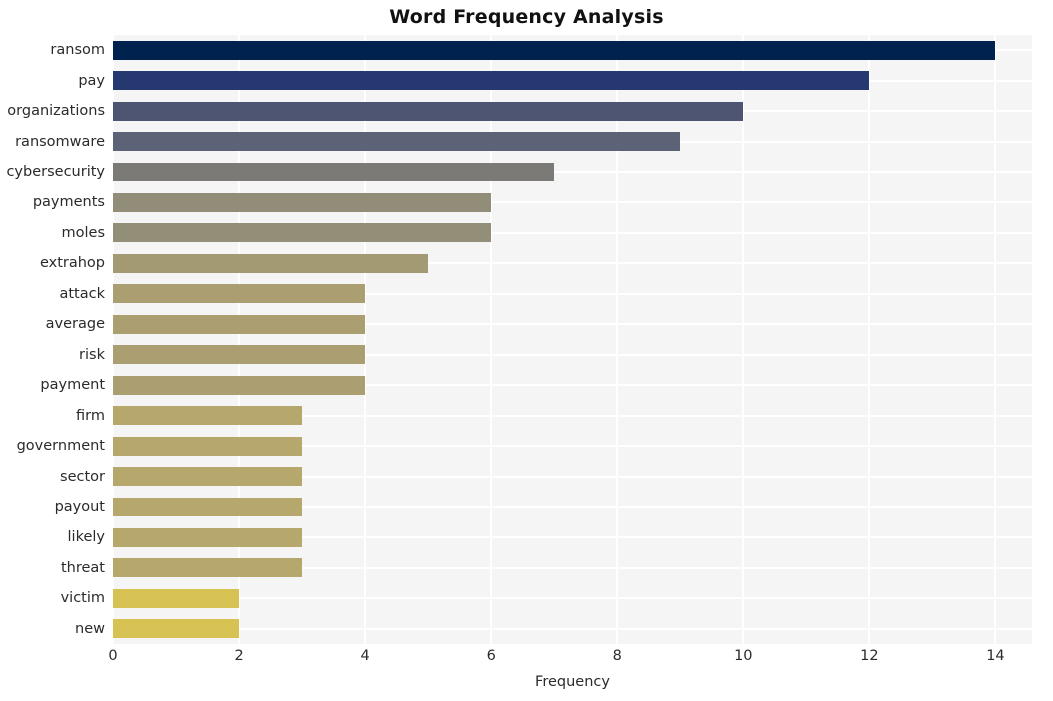 This screenshot has width=1053, height=701. What do you see at coordinates (526, 660) in the screenshot?
I see `x-axis-tick-labels: 0 2 4 6 8 10 12 14` at bounding box center [526, 660].